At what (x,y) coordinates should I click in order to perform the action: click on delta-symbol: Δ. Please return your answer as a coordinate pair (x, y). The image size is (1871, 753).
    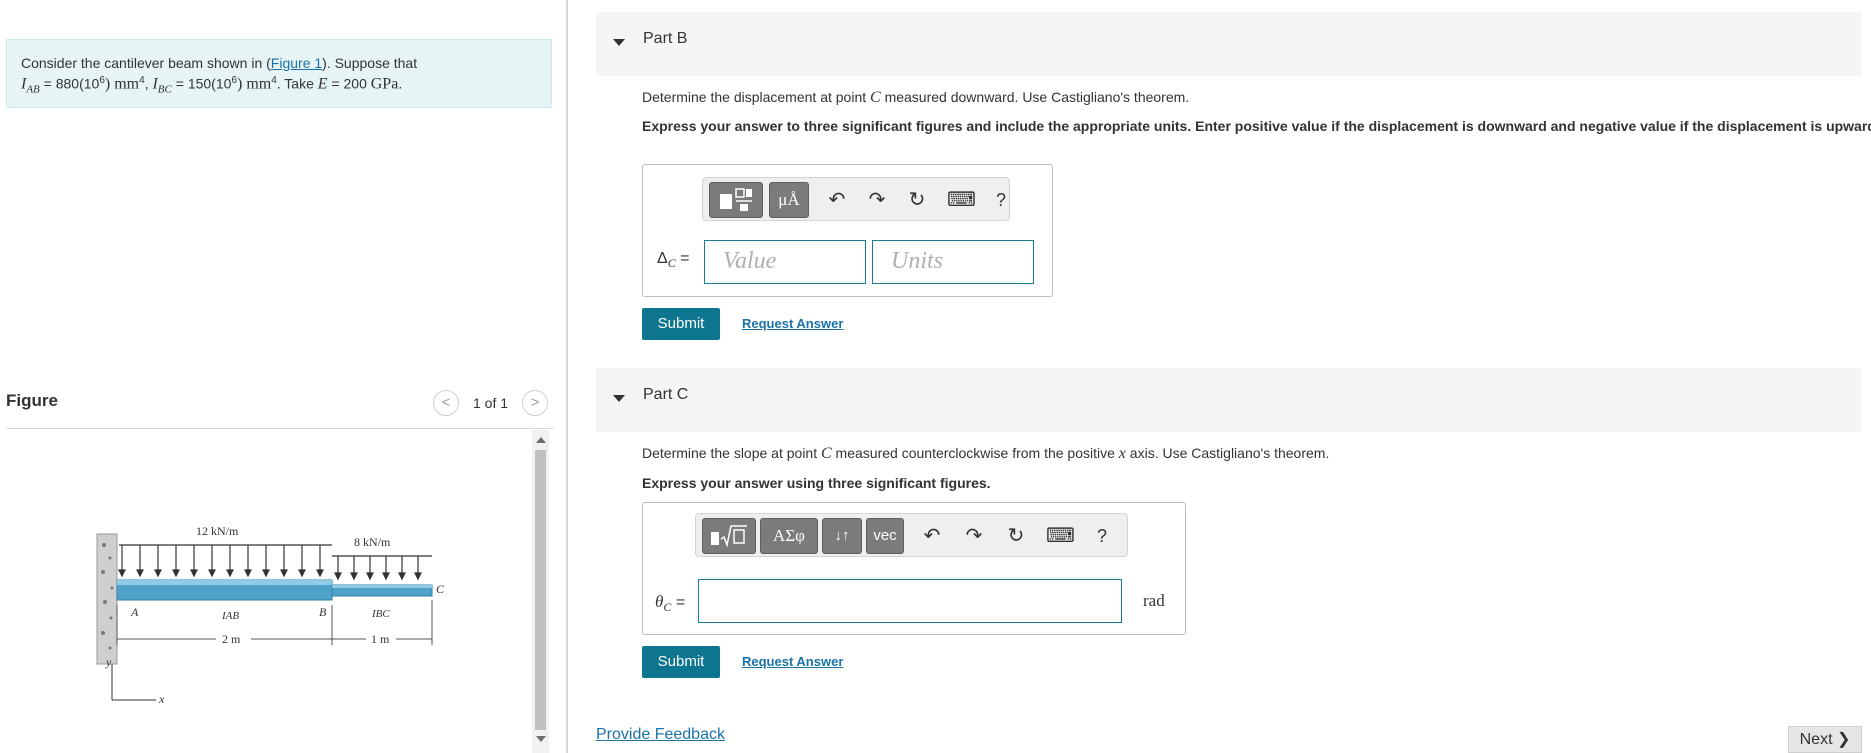
    Looking at the image, I should click on (662, 258).